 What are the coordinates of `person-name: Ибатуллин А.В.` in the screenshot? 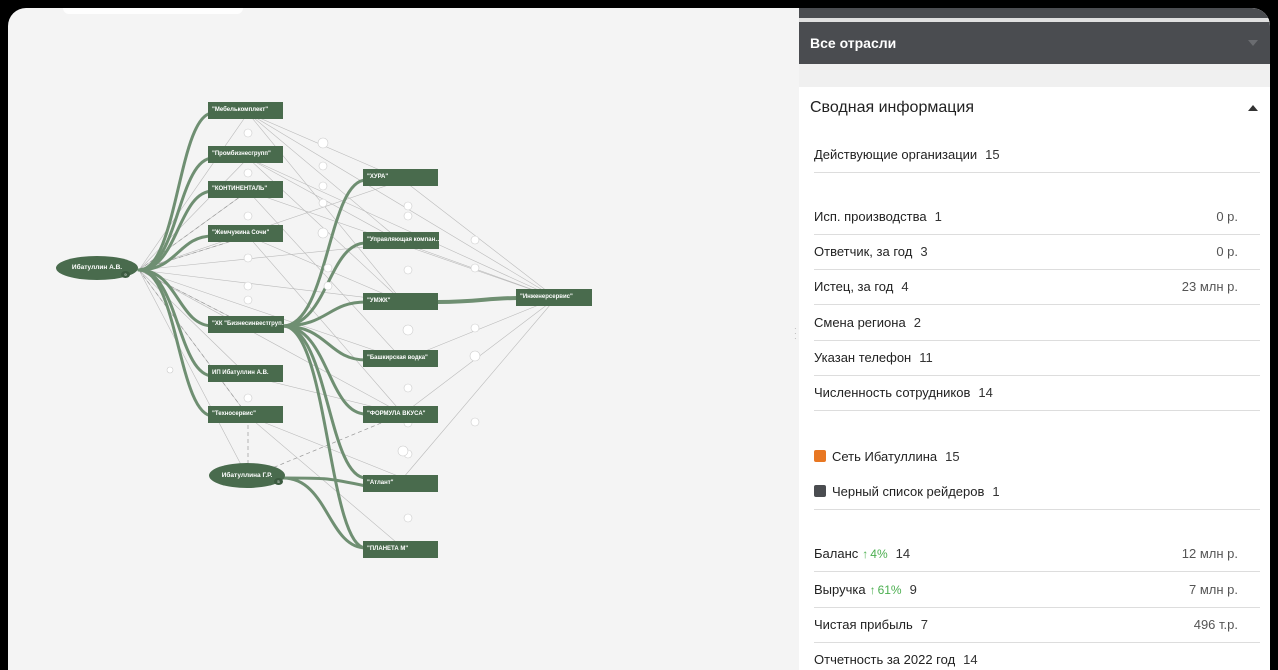 It's located at (97, 267).